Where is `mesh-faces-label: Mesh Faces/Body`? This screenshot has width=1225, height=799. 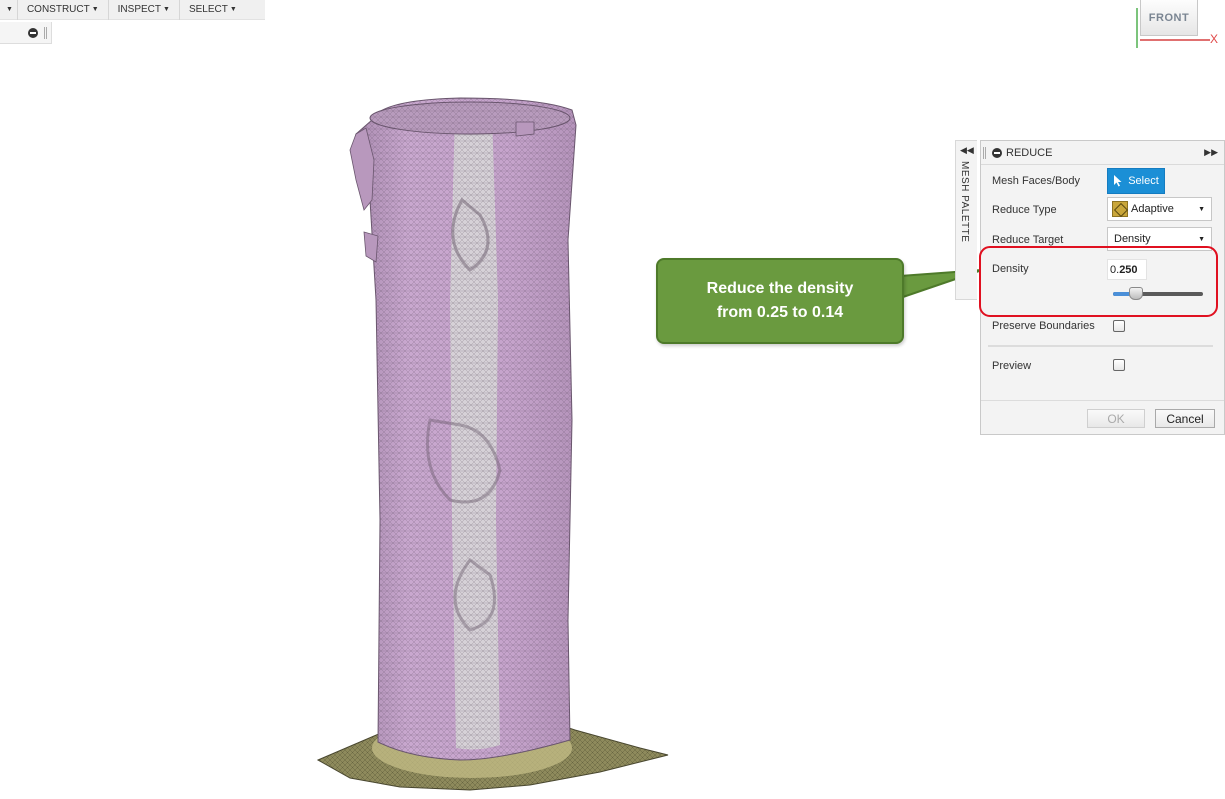
mesh-faces-label: Mesh Faces/Body is located at coordinates (1036, 181).